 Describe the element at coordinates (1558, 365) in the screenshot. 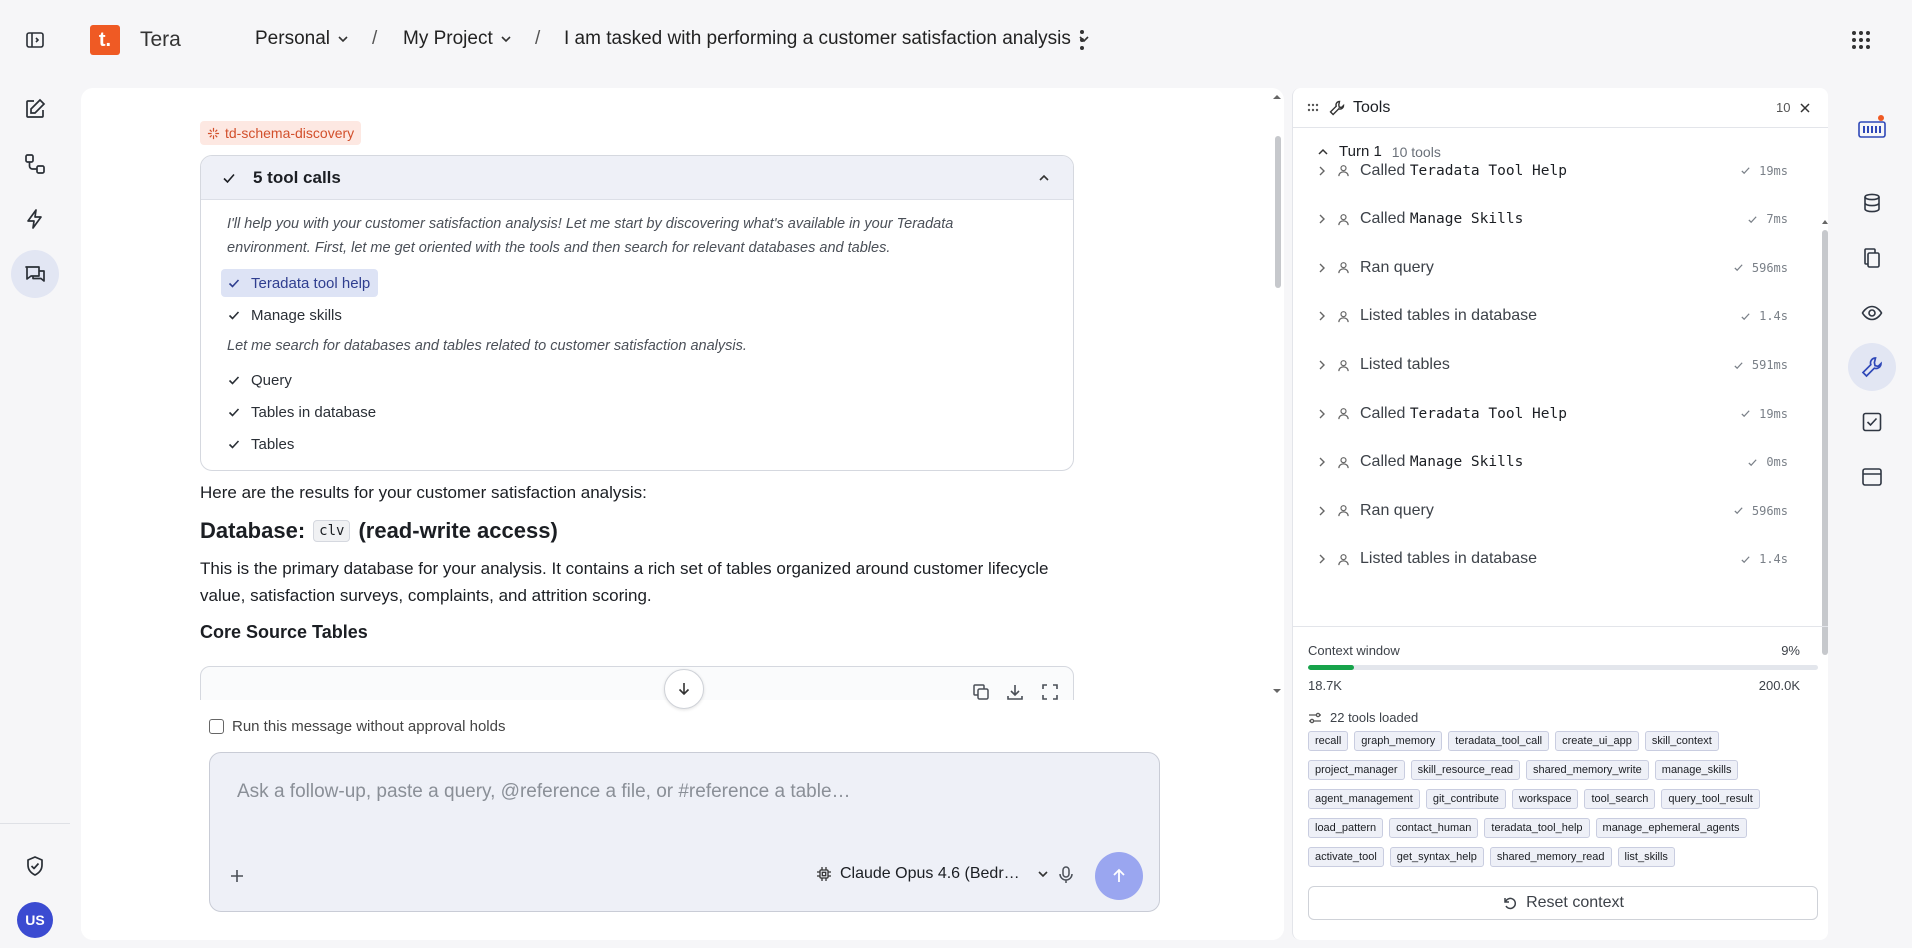

I see `tool-call-row: Listed tables 591ms` at that location.